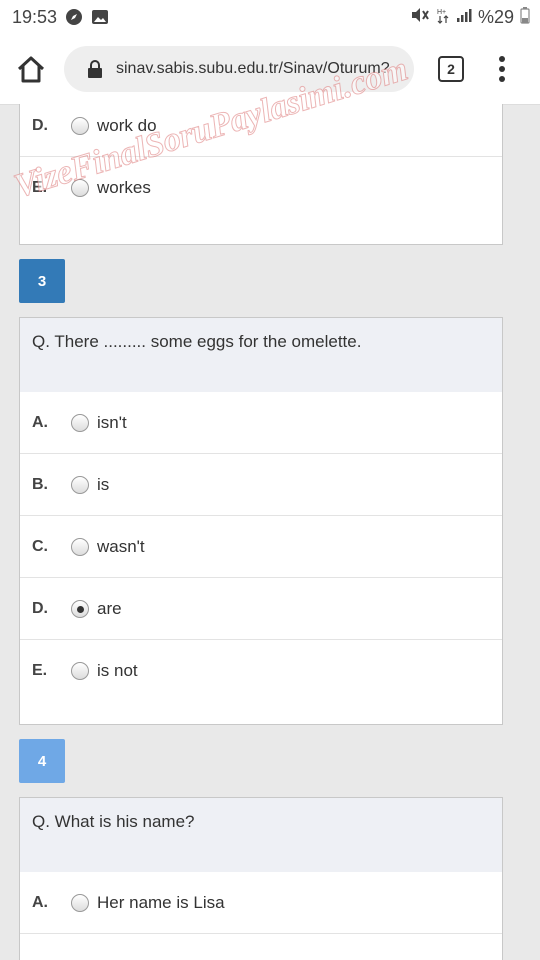 Image resolution: width=540 pixels, height=960 pixels. I want to click on option-text: are, so click(109, 608).